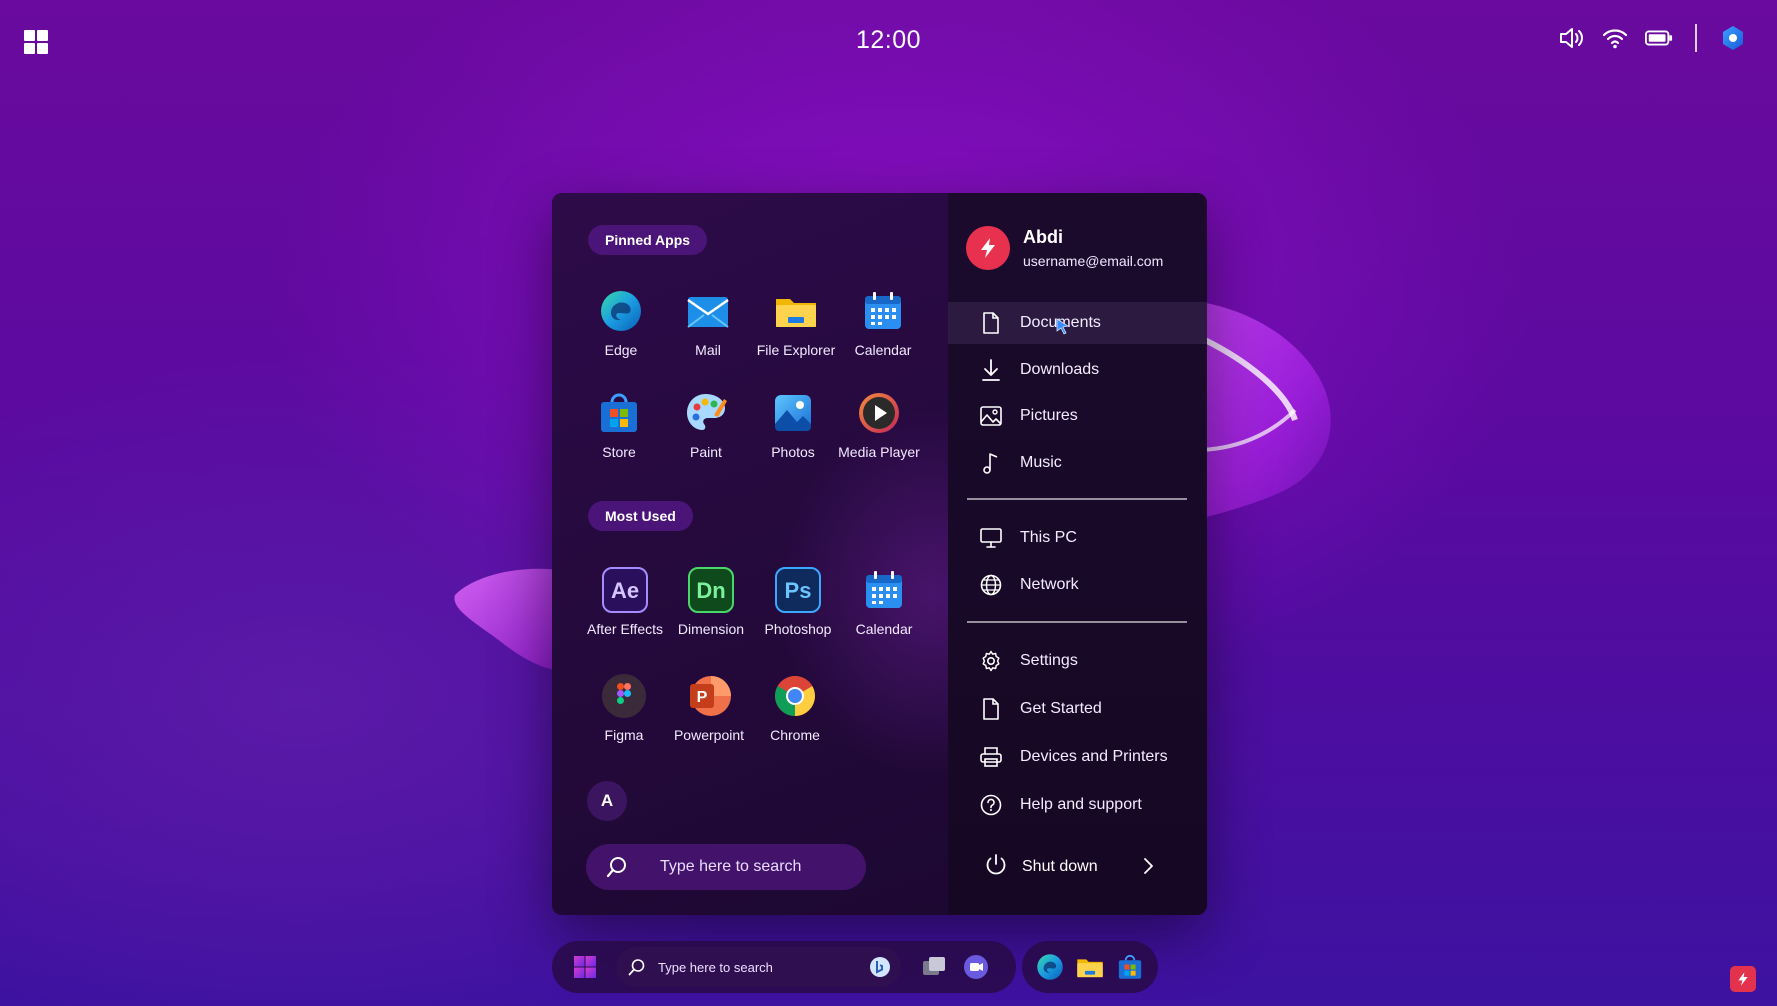 The height and width of the screenshot is (1006, 1777). What do you see at coordinates (879, 413) in the screenshot?
I see `play-icon` at bounding box center [879, 413].